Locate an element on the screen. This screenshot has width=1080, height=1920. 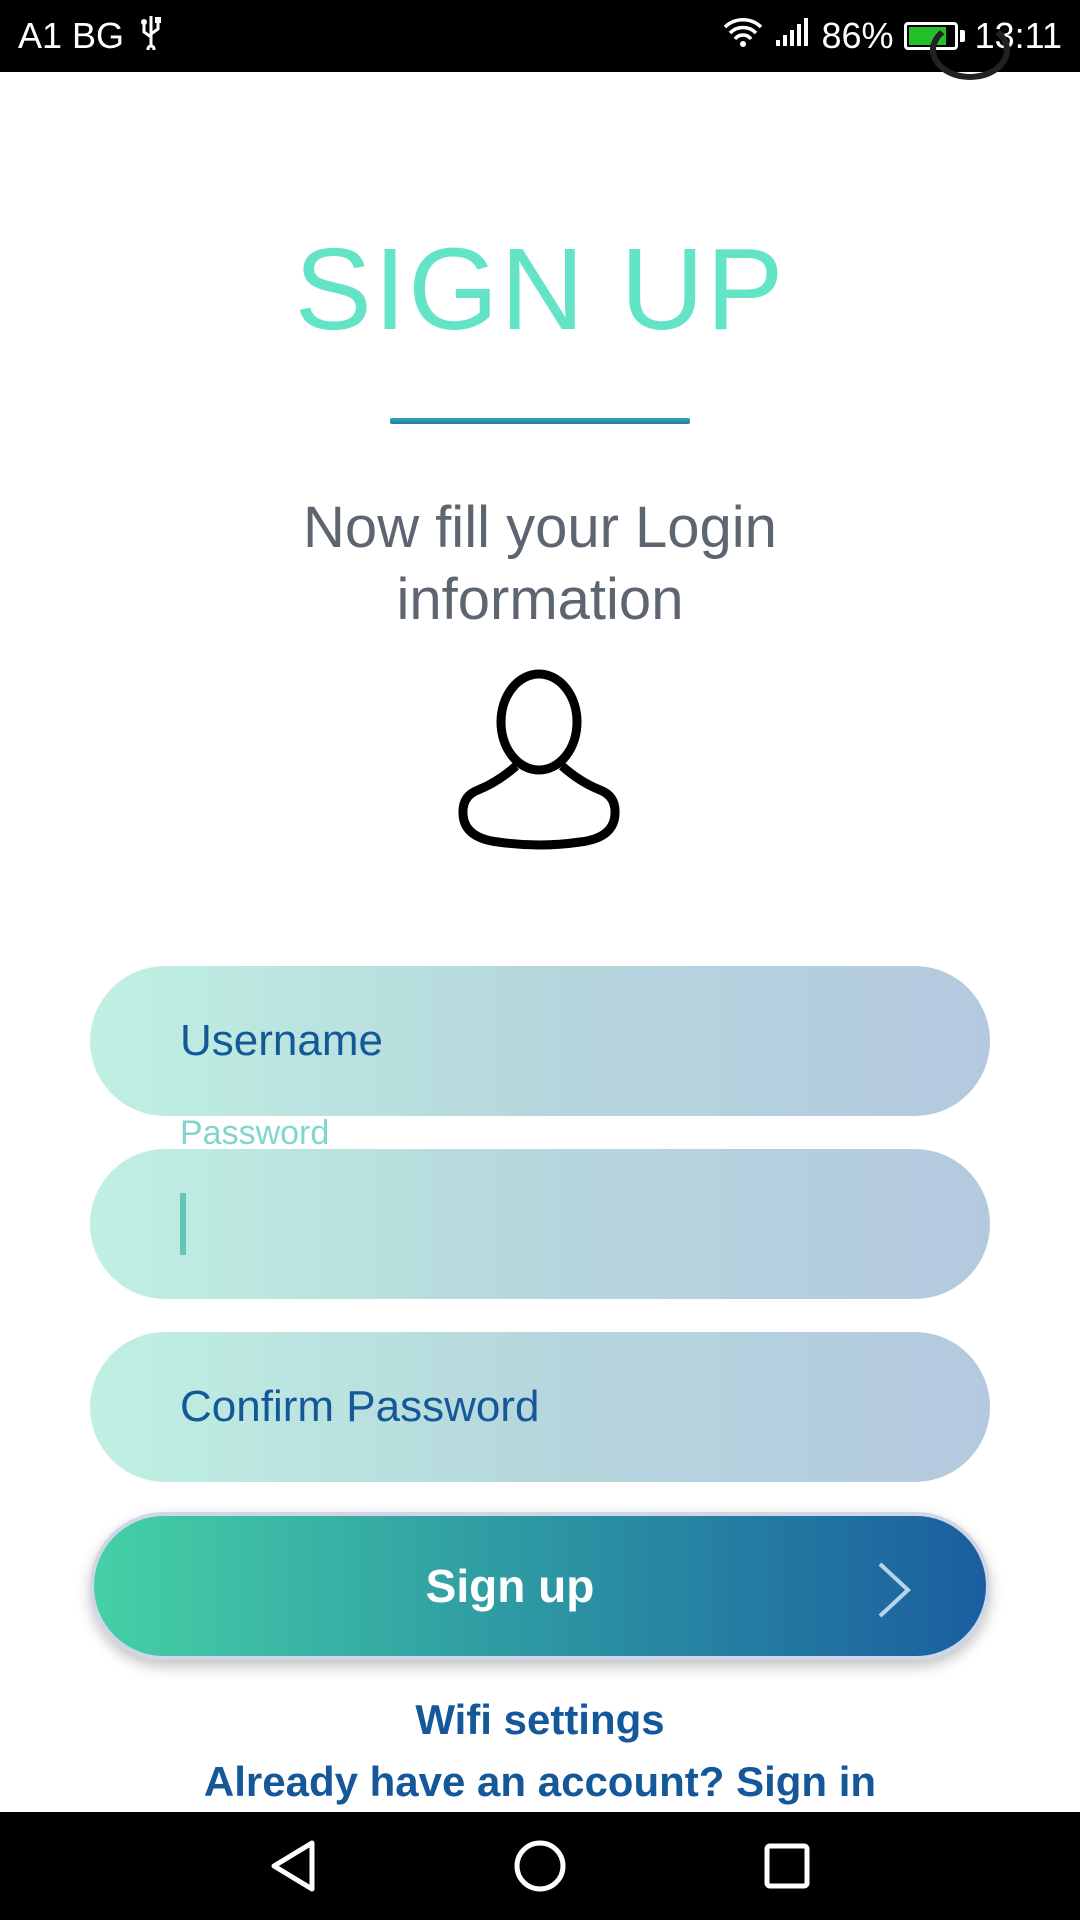
password-field is located at coordinates (540, 1224).